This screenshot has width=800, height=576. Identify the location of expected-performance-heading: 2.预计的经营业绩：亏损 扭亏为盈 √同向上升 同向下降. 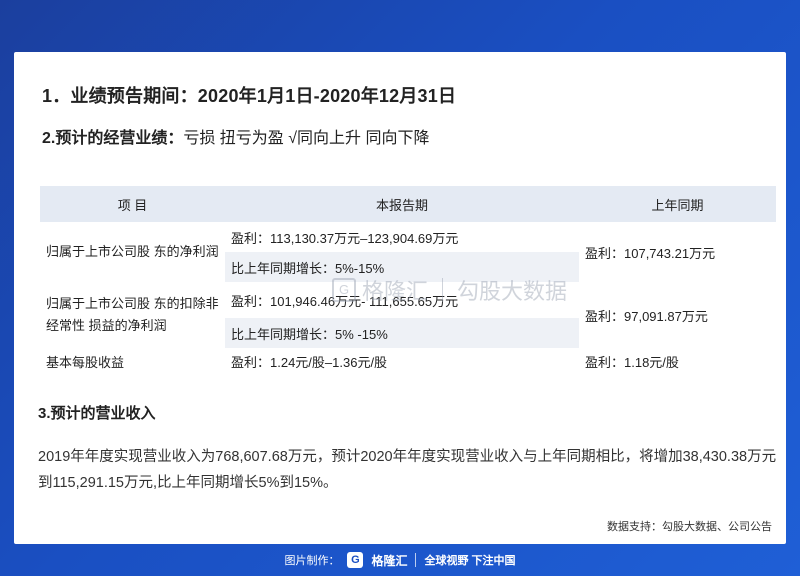
(235, 136).